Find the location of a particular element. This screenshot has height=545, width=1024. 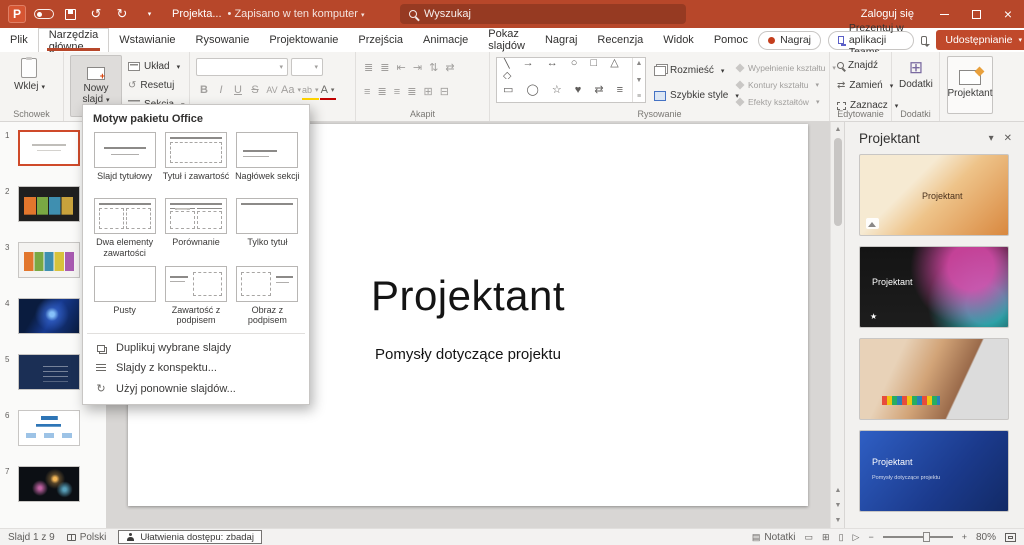

layout-button: Układ is located at coordinates (156, 66).